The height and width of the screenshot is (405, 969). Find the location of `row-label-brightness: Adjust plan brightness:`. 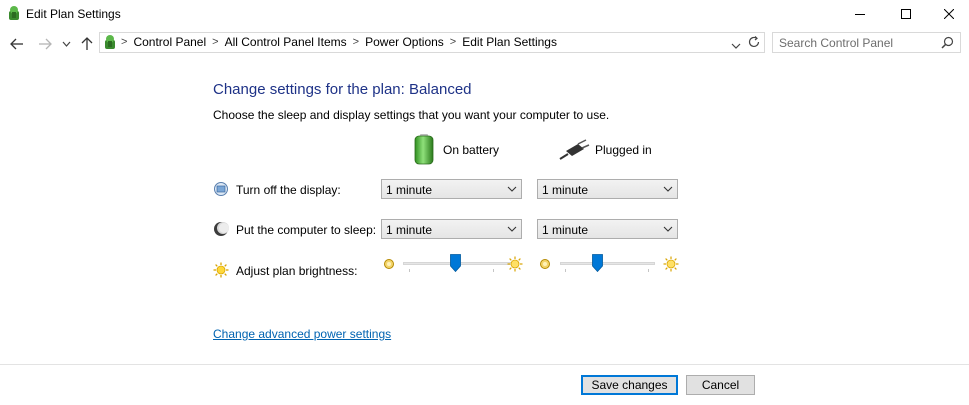

row-label-brightness: Adjust plan brightness: is located at coordinates (297, 271).